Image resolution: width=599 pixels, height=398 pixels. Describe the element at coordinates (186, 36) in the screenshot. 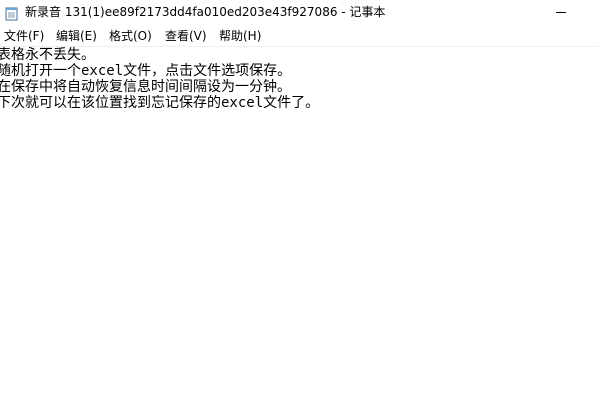

I see `menu-view: 查看(V)` at that location.